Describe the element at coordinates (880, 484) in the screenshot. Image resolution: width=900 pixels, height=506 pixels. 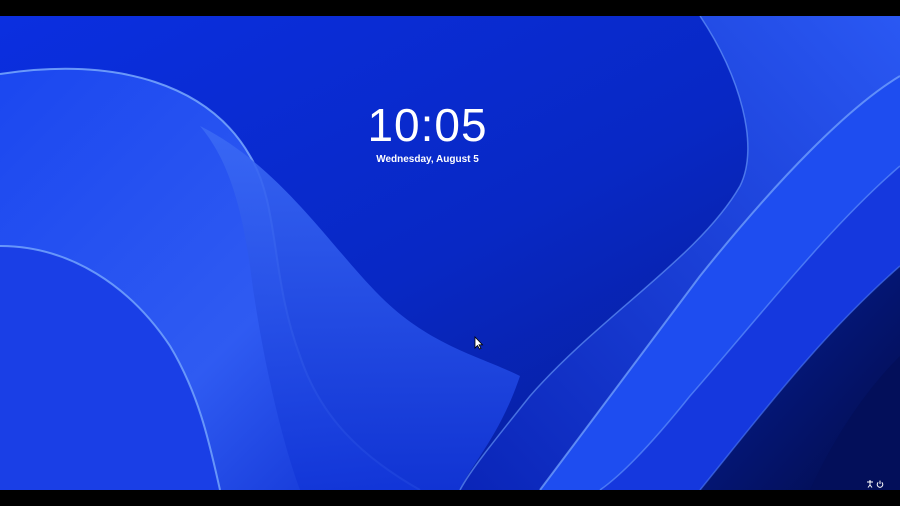
I see `power-icon` at that location.